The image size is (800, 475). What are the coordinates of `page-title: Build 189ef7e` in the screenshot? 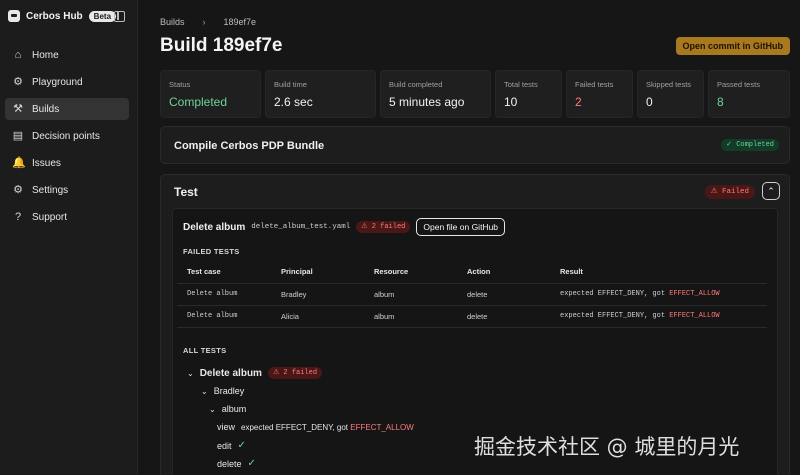 It's located at (221, 45).